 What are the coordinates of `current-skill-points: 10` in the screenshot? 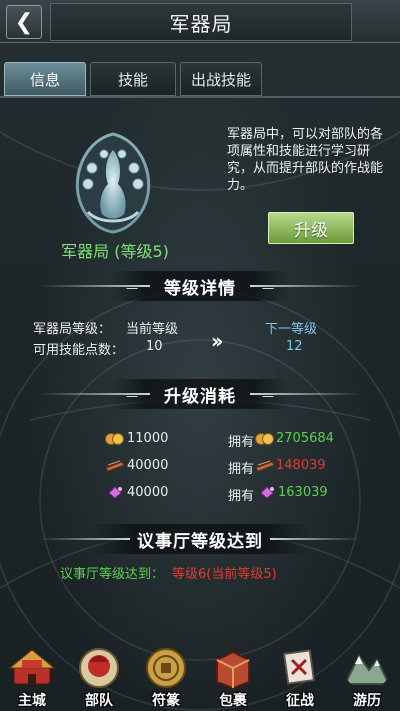 It's located at (154, 346).